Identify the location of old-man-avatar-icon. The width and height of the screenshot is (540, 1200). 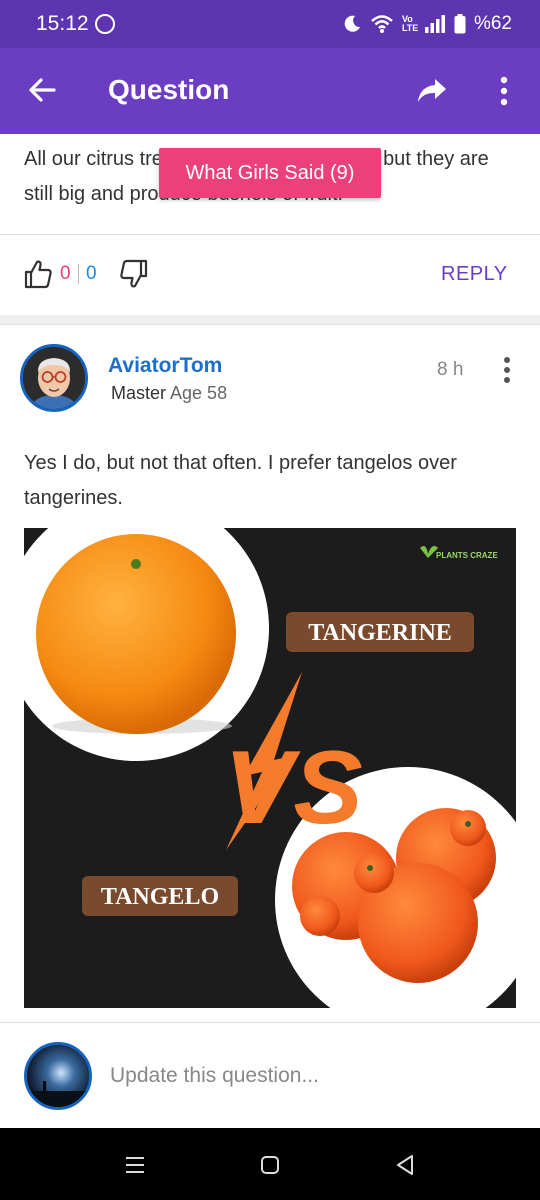
(54, 378).